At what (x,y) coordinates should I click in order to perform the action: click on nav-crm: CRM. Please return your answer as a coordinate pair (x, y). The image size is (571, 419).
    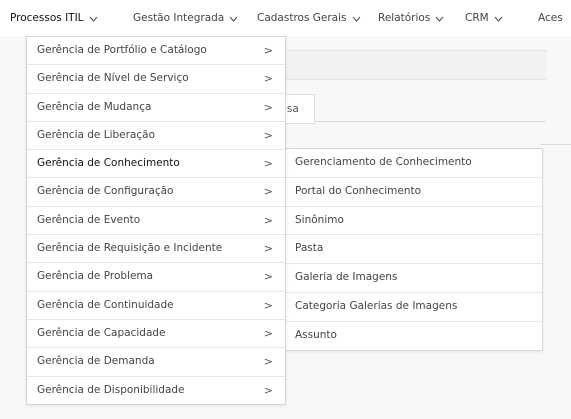
    Looking at the image, I should click on (484, 18).